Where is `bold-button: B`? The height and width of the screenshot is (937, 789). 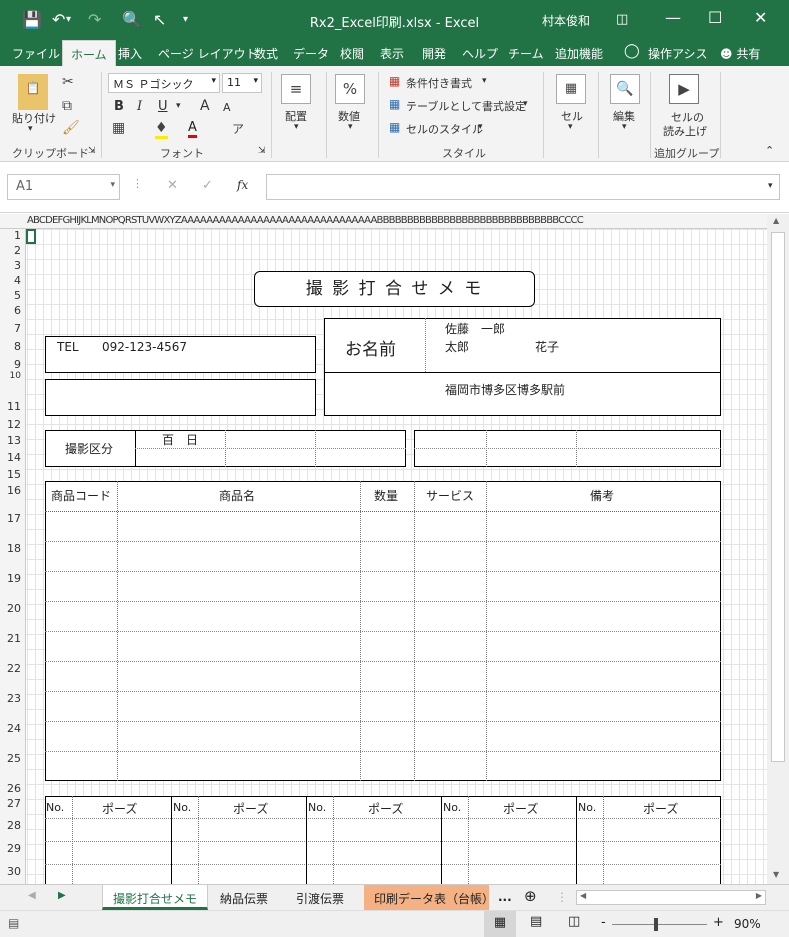
bold-button: B is located at coordinates (119, 106).